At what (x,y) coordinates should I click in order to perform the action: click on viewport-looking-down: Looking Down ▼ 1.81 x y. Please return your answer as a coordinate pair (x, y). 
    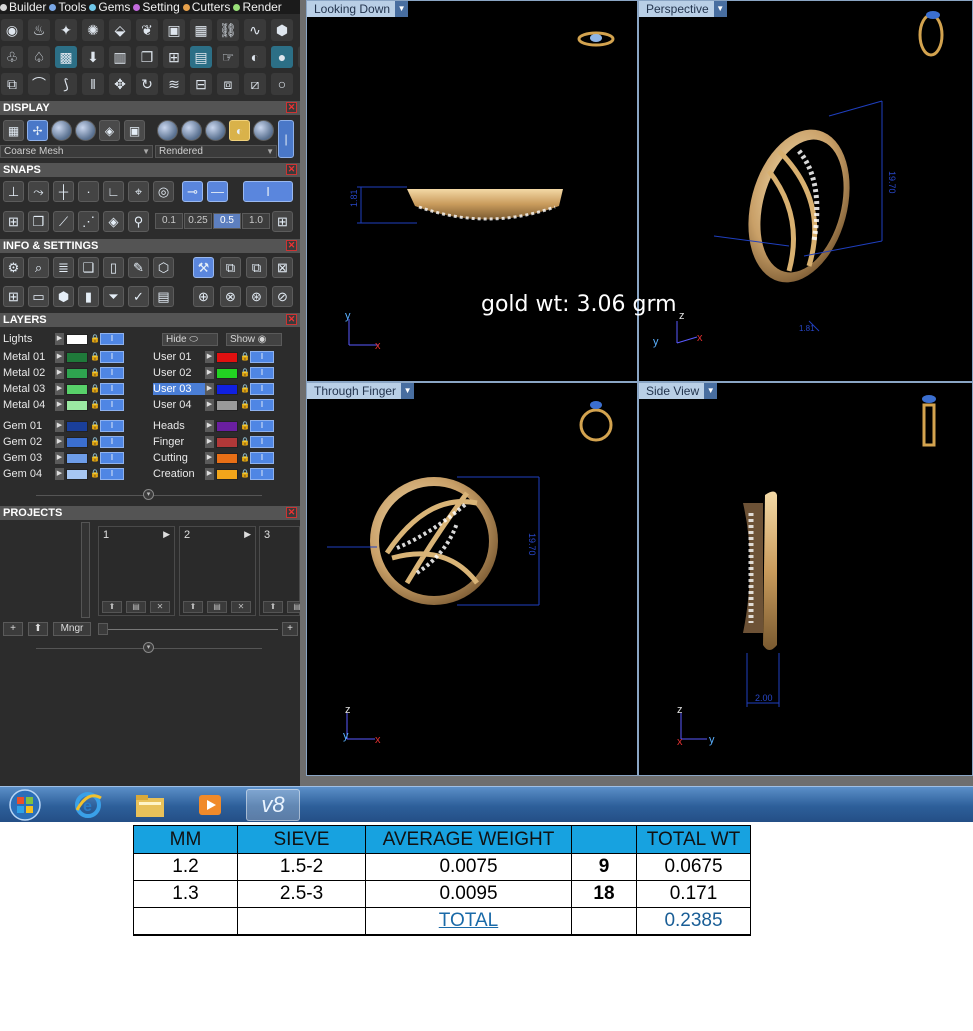
    Looking at the image, I should click on (472, 191).